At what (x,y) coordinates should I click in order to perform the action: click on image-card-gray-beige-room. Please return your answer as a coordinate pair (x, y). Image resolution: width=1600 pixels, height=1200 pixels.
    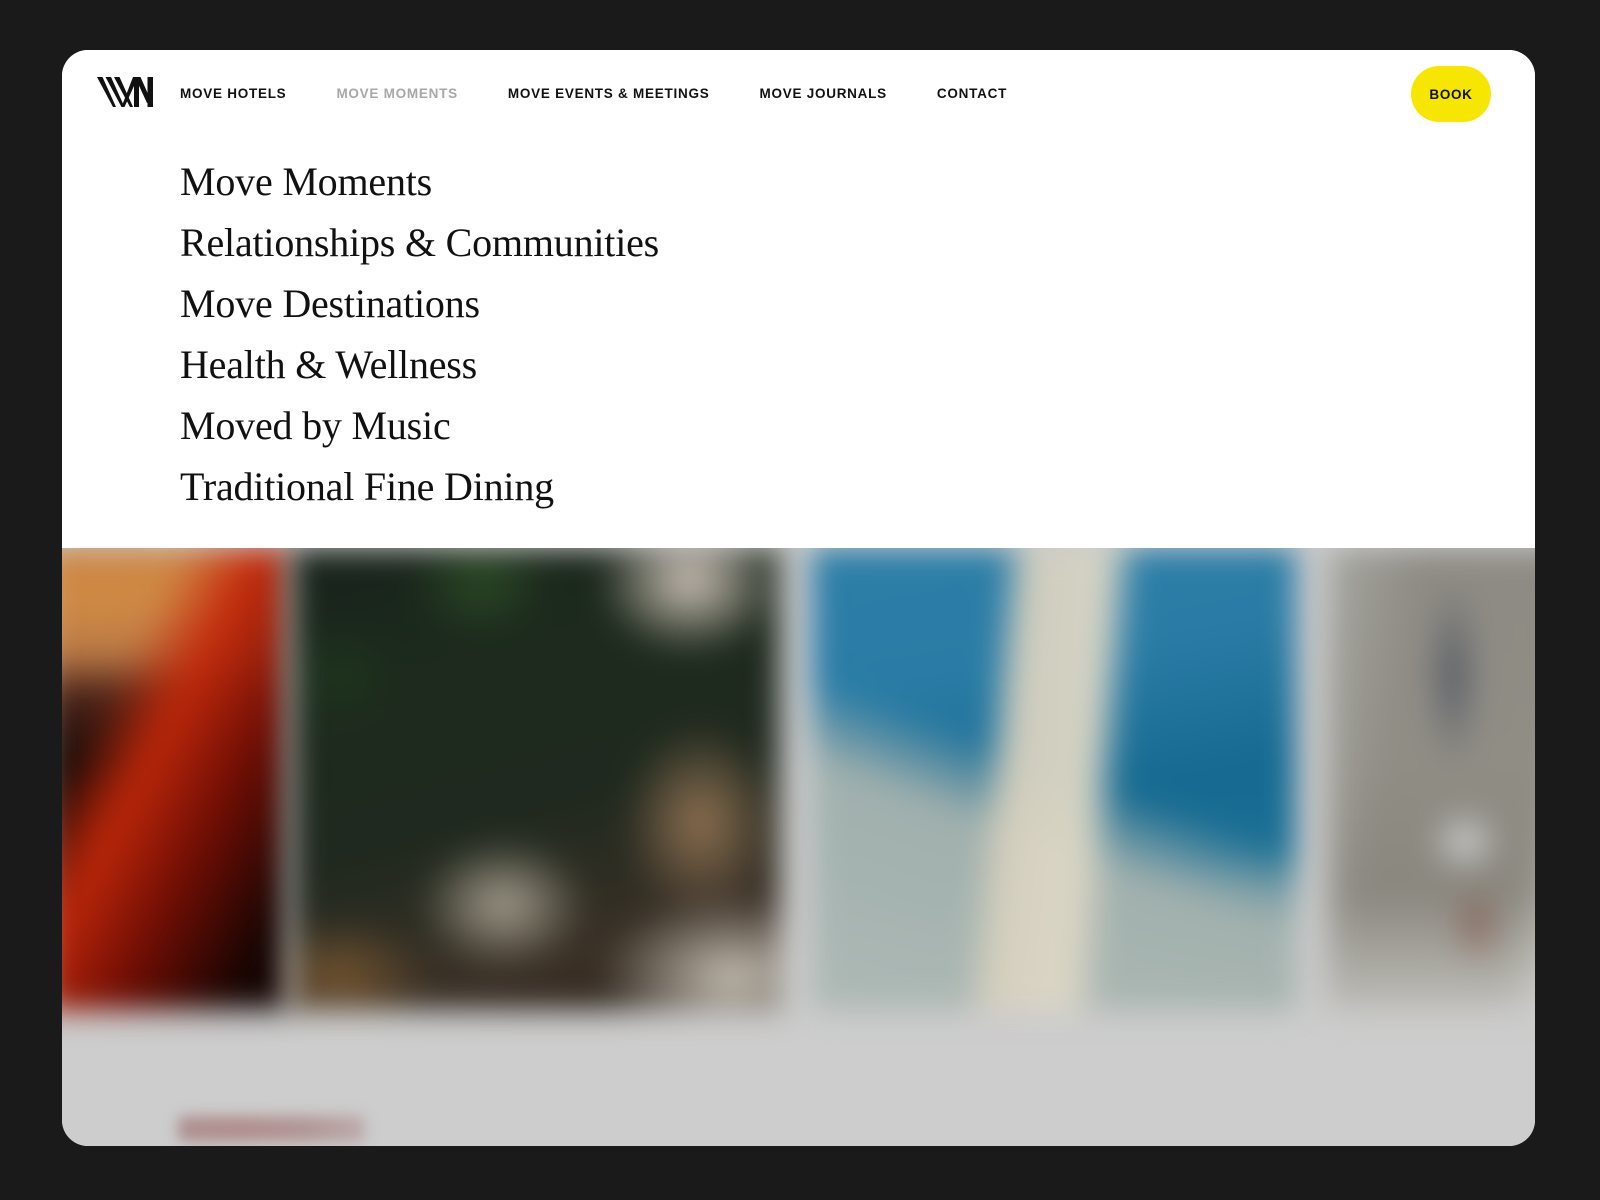
    Looking at the image, I should click on (1431, 779).